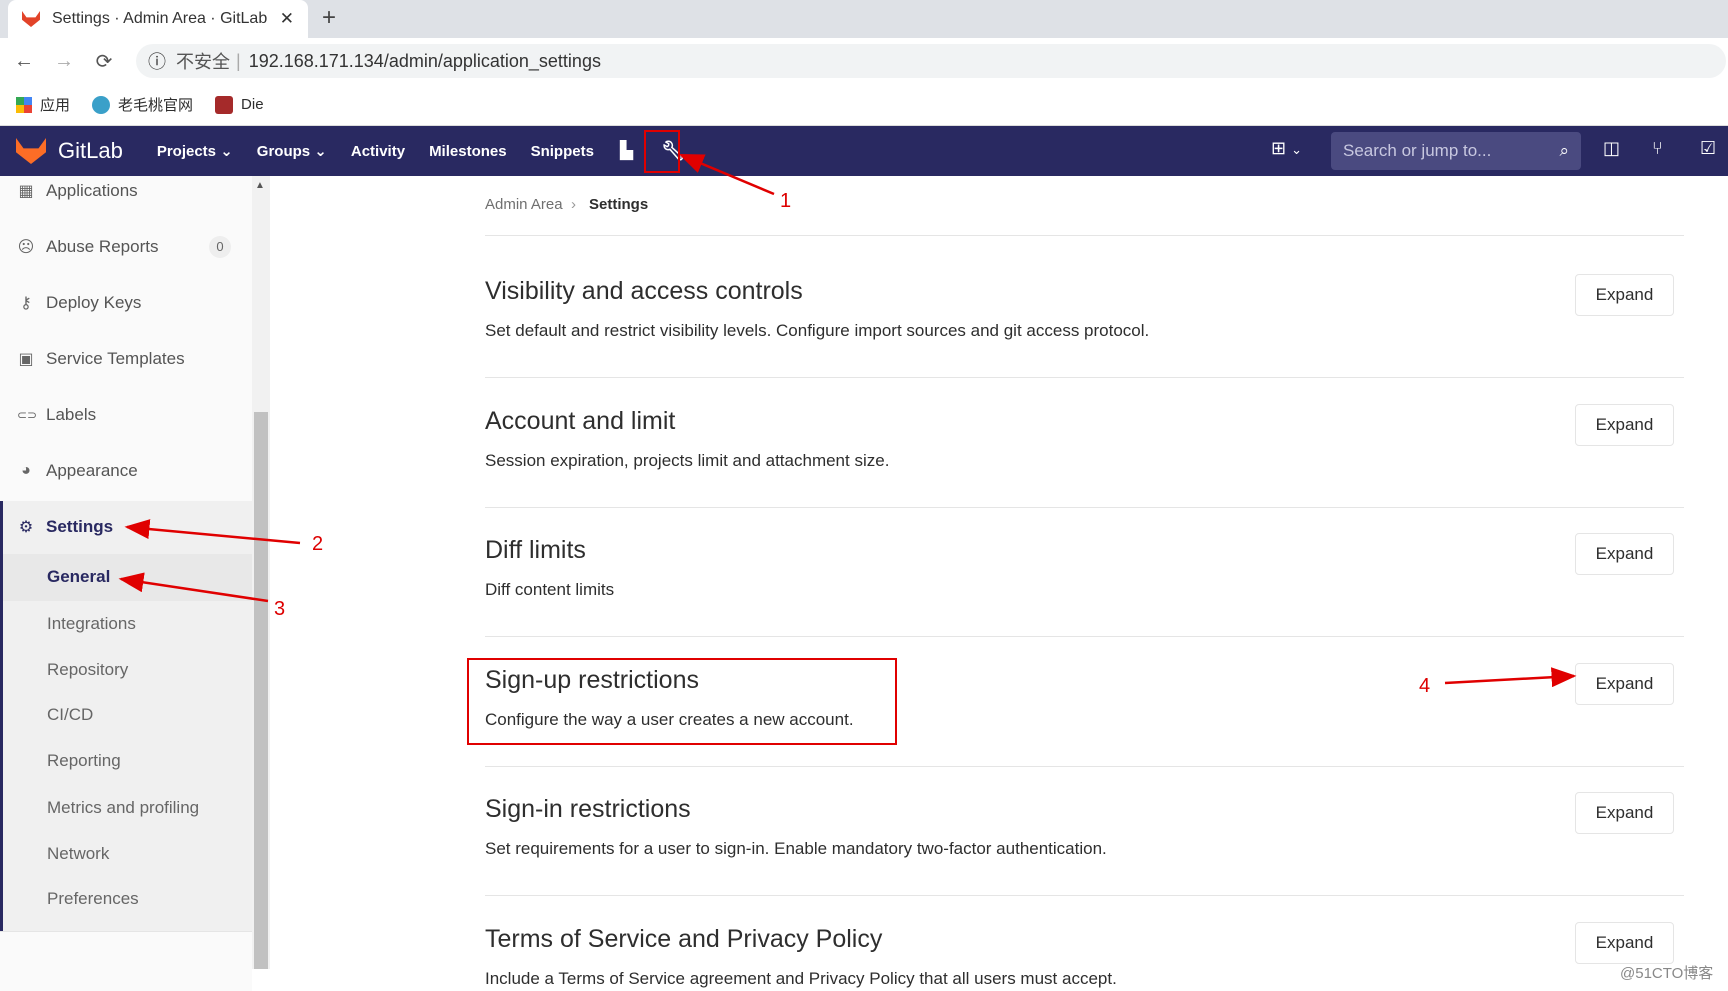 This screenshot has width=1728, height=991. I want to click on browser-tab-bar: Settings · Admin Area · GitLab ✕ +, so click(864, 19).